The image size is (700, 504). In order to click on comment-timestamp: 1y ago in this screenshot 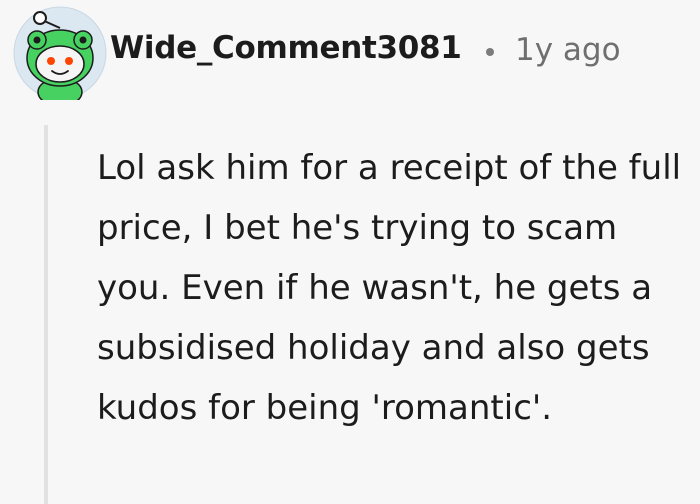, I will do `click(568, 50)`.